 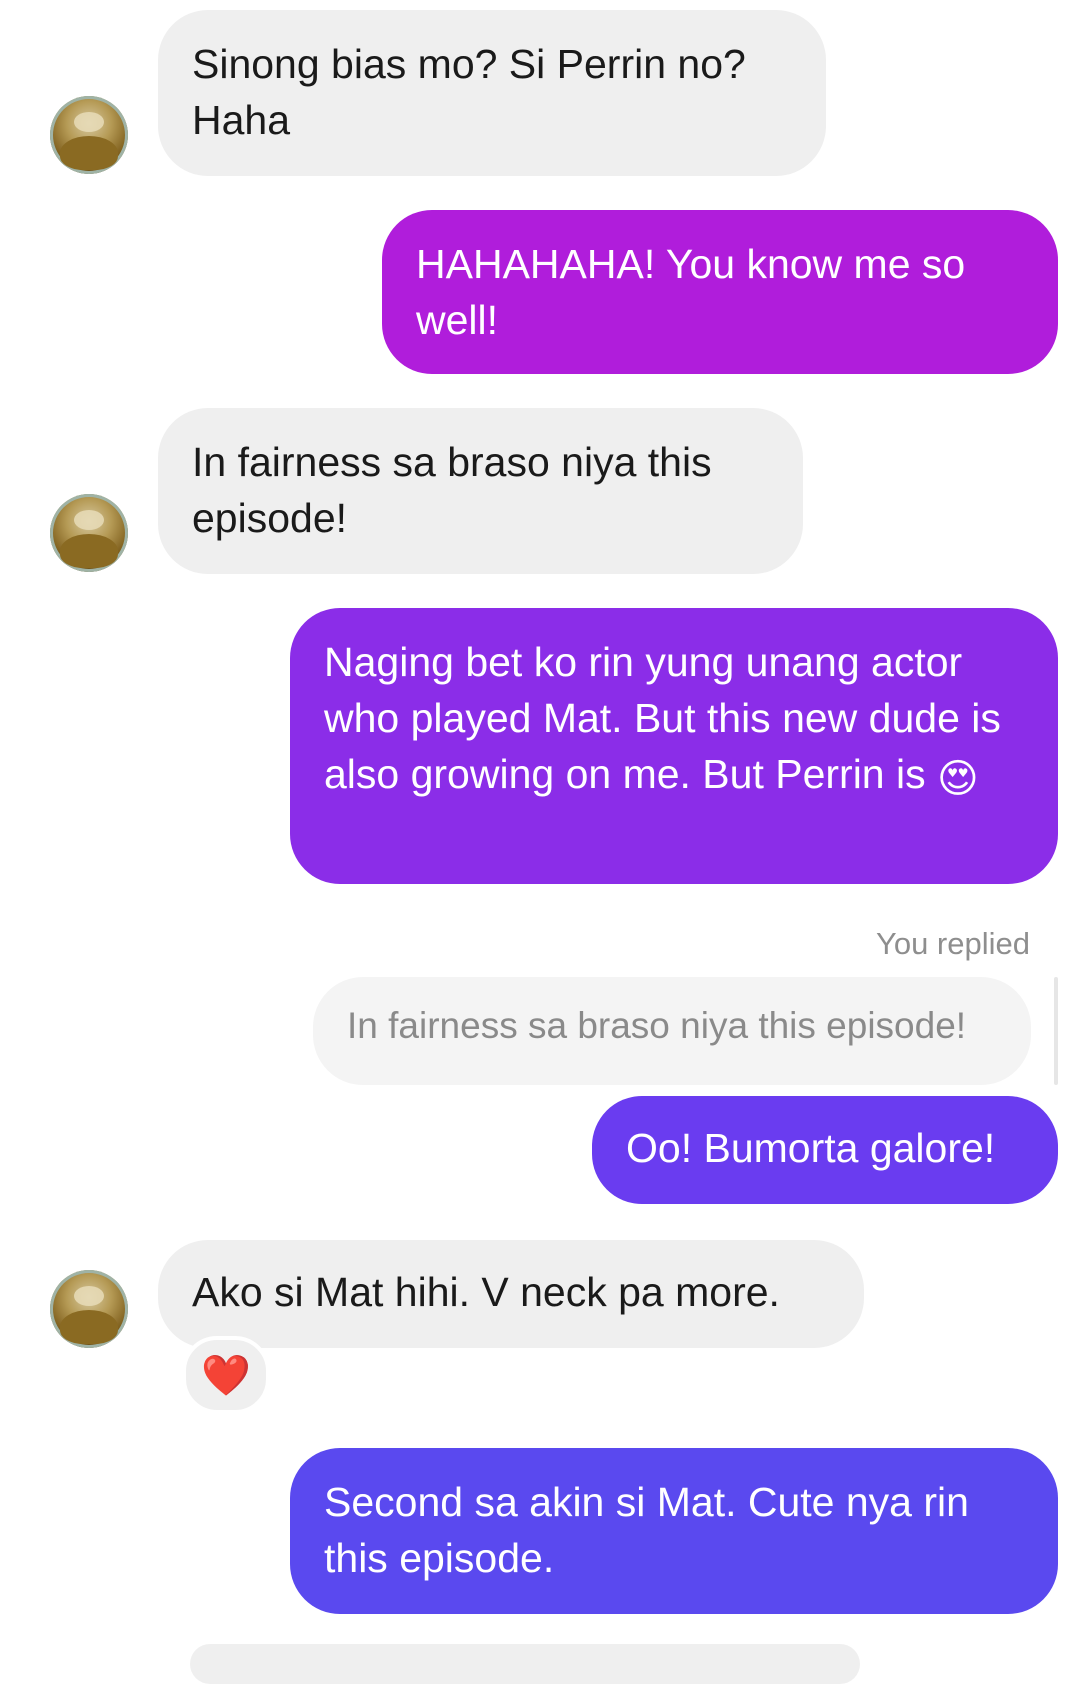 I want to click on heart-reaction-icon: ❤️, so click(x=226, y=1375).